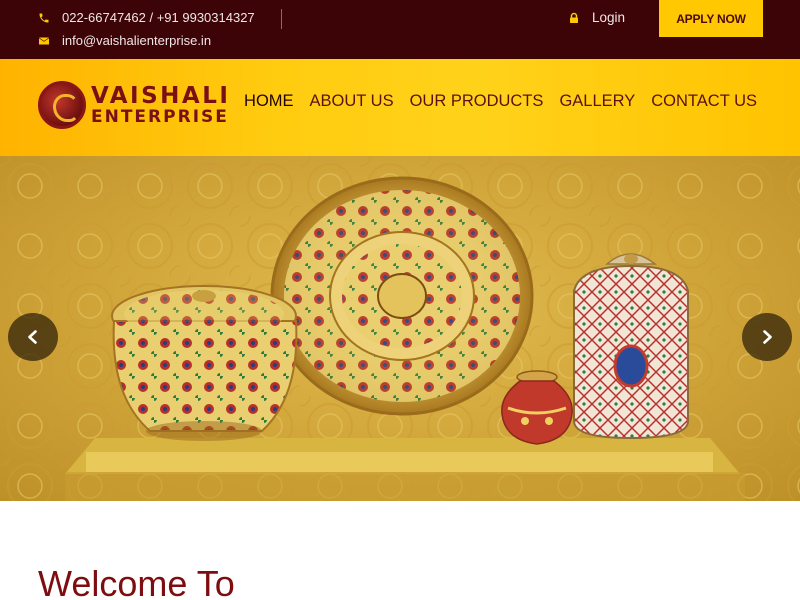  Describe the element at coordinates (161, 95) in the screenshot. I see `logo-line1: VAISHALI` at that location.